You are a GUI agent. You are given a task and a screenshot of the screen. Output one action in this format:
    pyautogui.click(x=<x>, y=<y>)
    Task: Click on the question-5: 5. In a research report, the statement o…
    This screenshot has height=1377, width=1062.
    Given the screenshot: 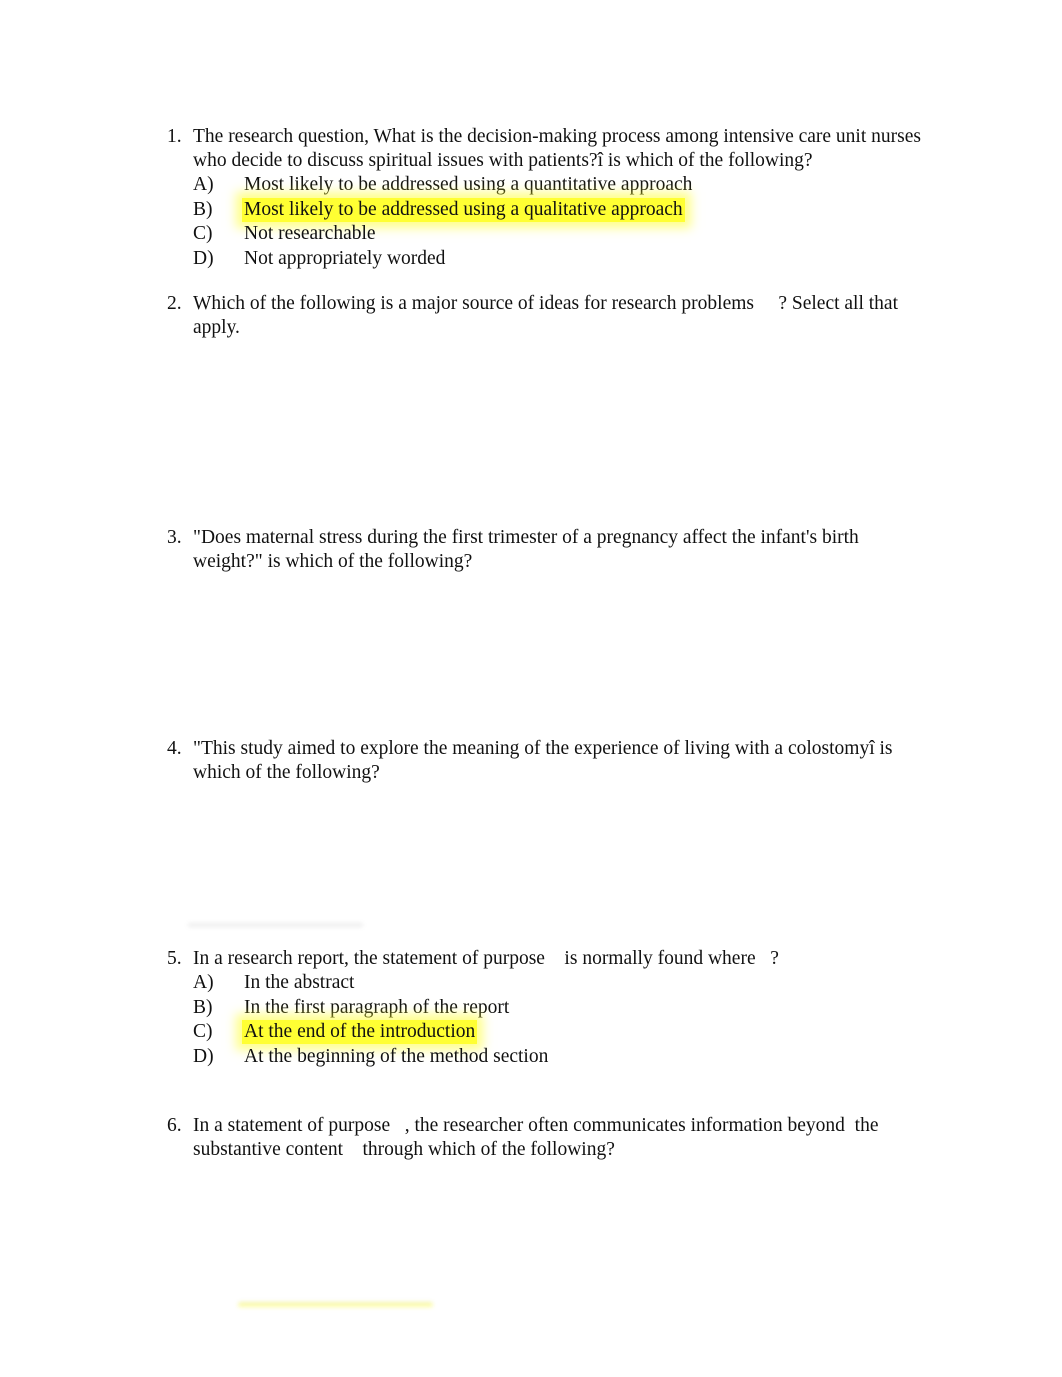 What is the action you would take?
    pyautogui.click(x=547, y=1008)
    